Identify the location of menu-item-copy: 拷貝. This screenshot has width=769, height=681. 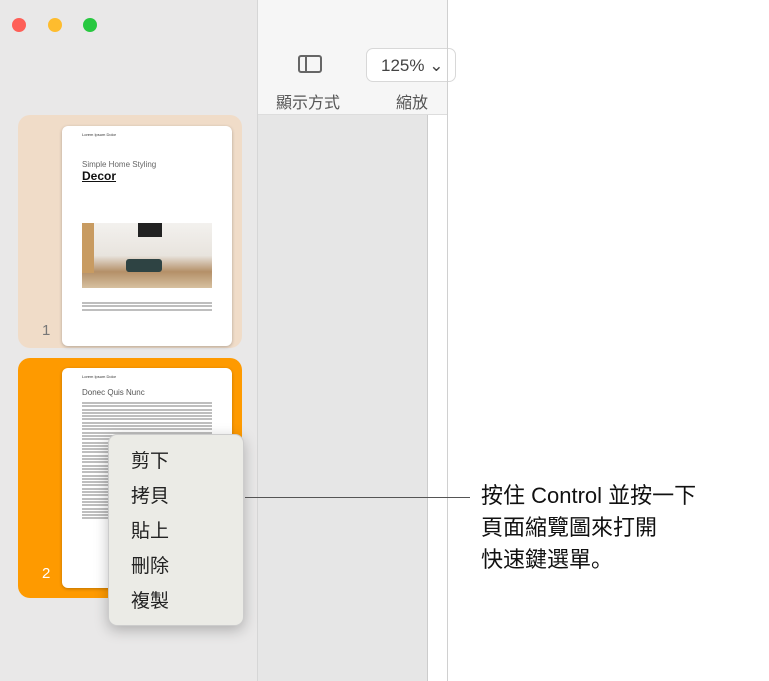
(176, 499).